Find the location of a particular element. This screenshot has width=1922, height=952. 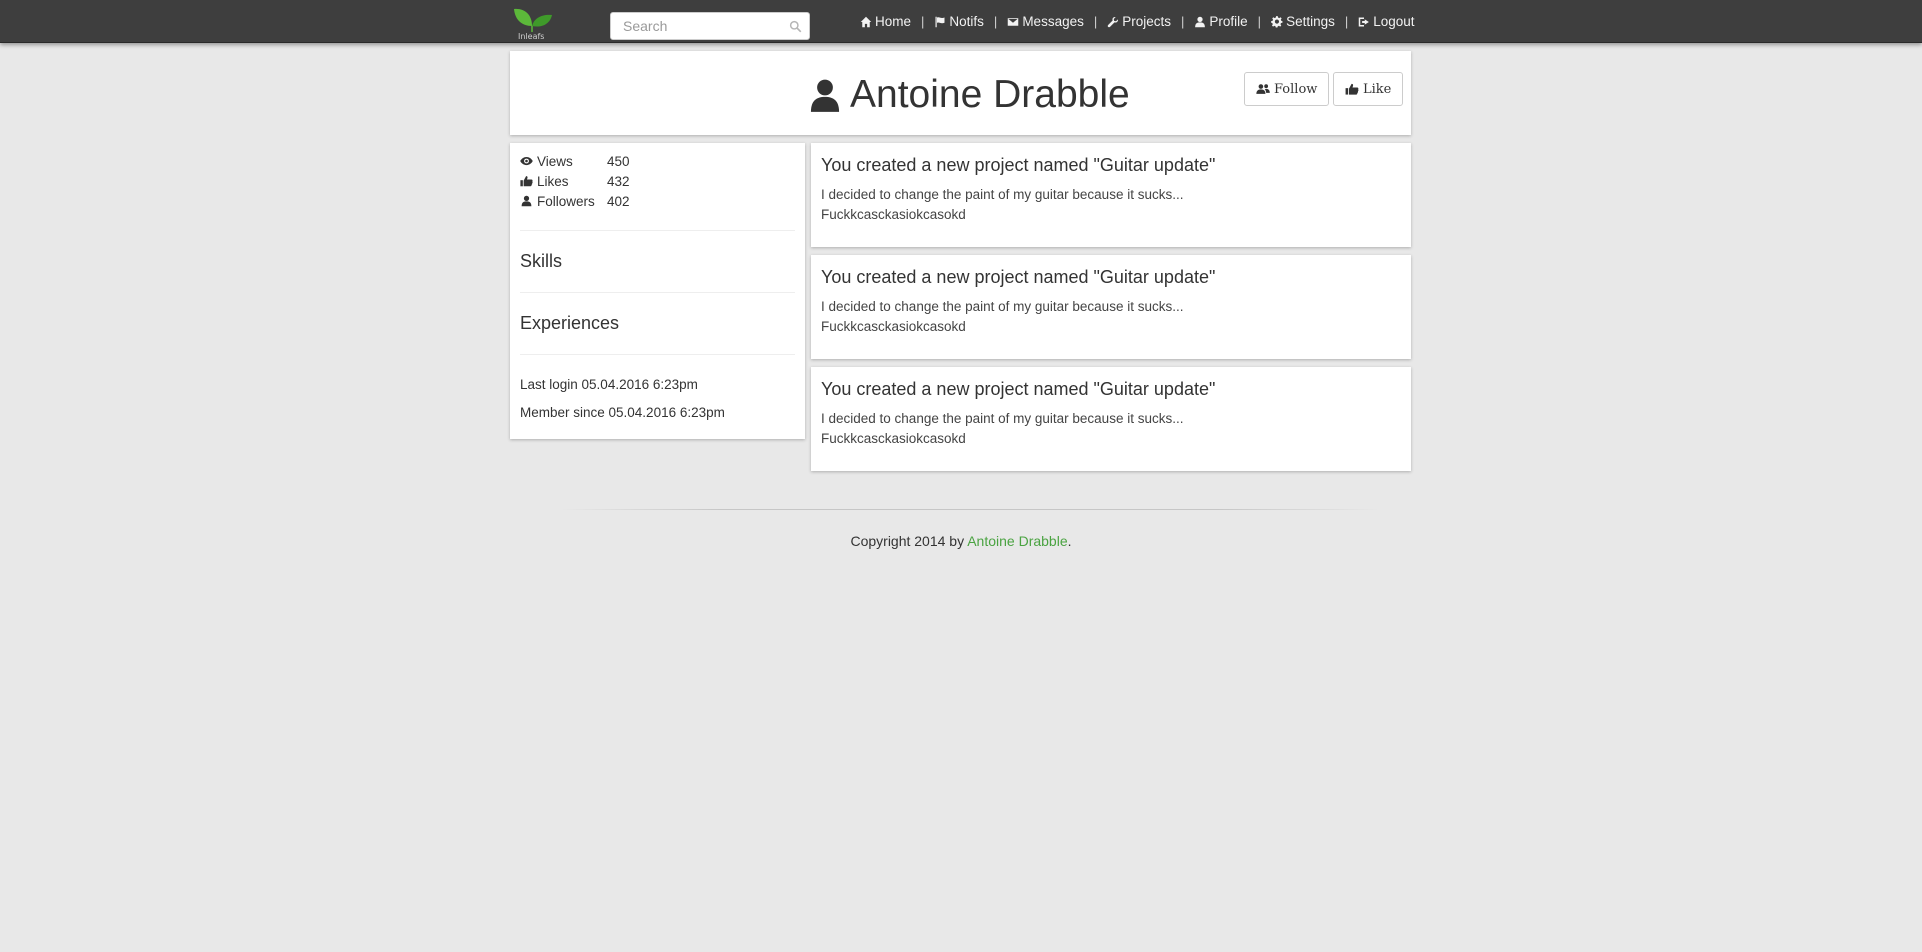

stat-label: Views is located at coordinates (563, 161).